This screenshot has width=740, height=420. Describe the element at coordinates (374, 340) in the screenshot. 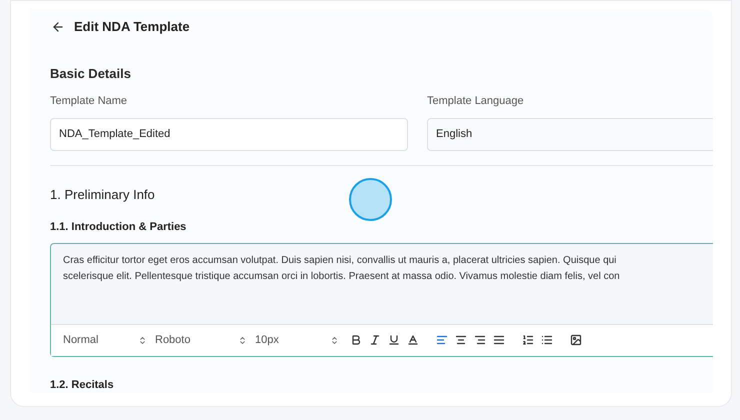

I see `italic-icon` at that location.